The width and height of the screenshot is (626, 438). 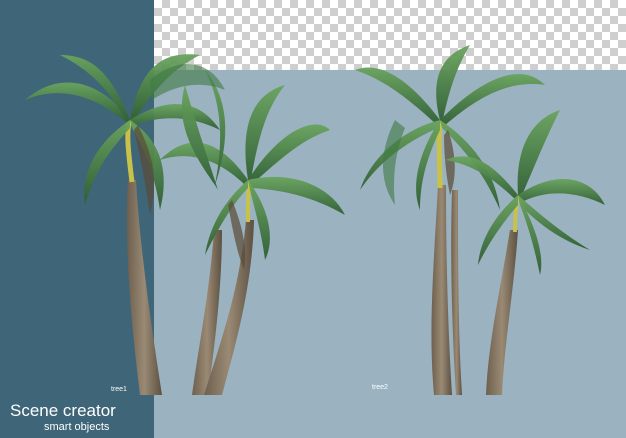 What do you see at coordinates (380, 387) in the screenshot?
I see `tree2-label: tree2` at bounding box center [380, 387].